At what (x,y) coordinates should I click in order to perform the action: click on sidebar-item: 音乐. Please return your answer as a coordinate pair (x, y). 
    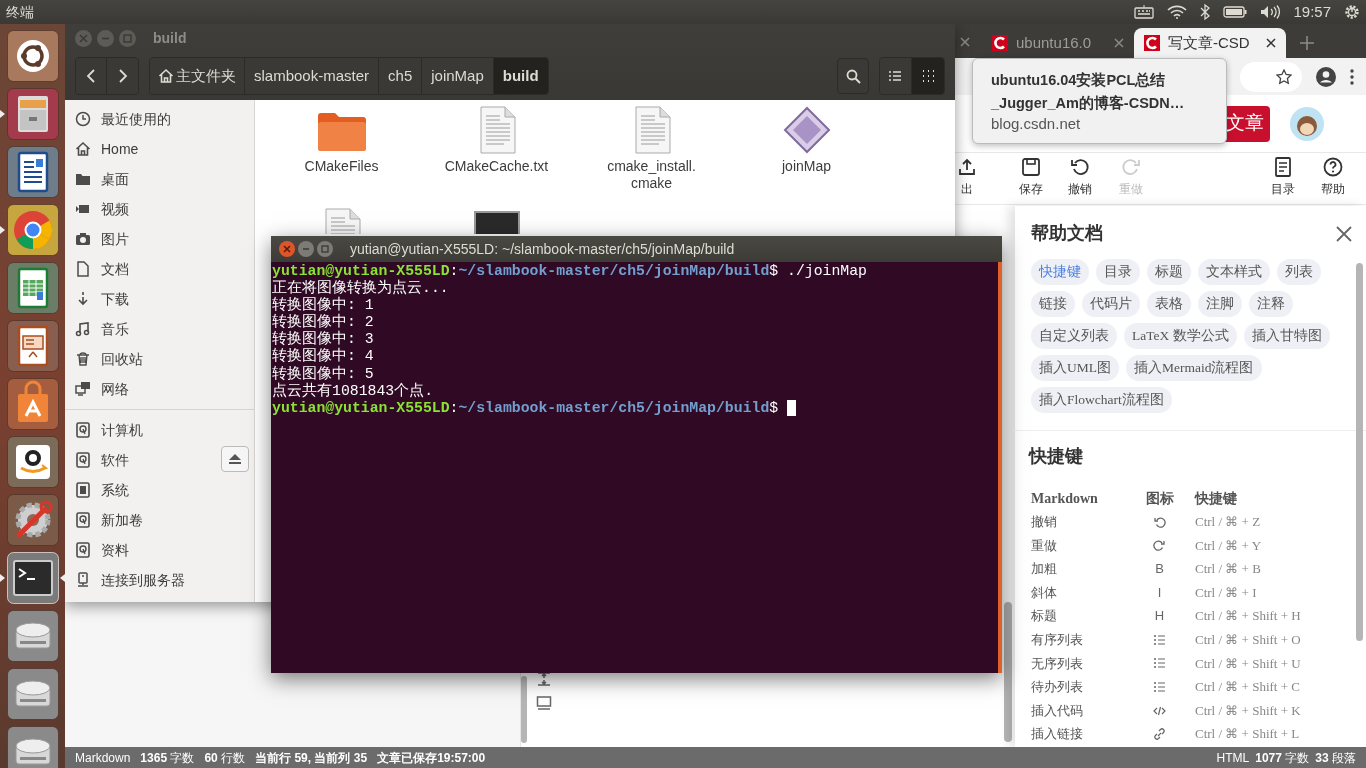
    Looking at the image, I should click on (159, 329).